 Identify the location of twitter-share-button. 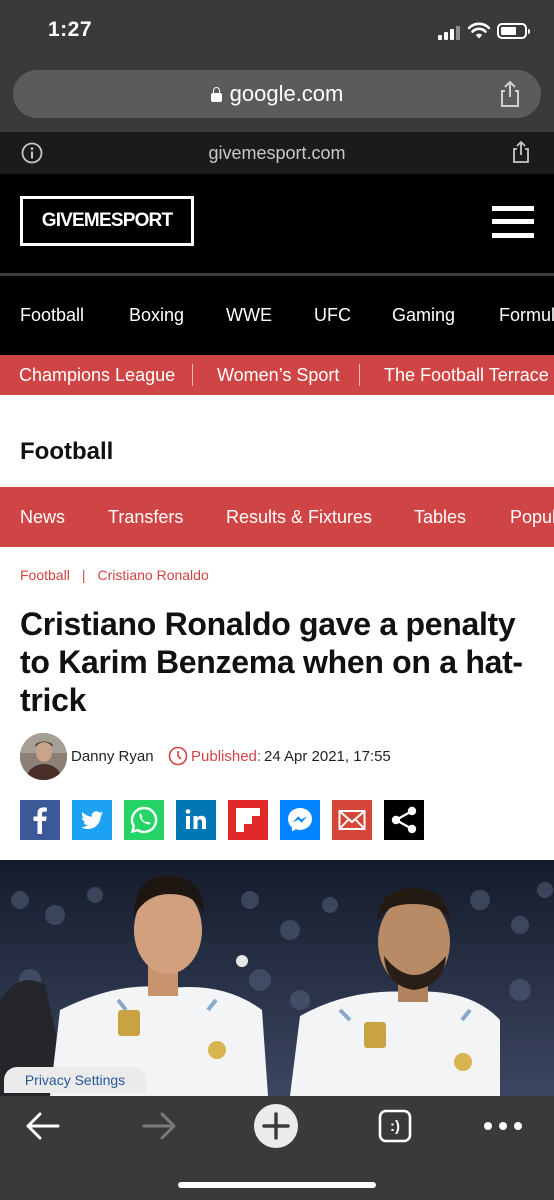
(92, 820).